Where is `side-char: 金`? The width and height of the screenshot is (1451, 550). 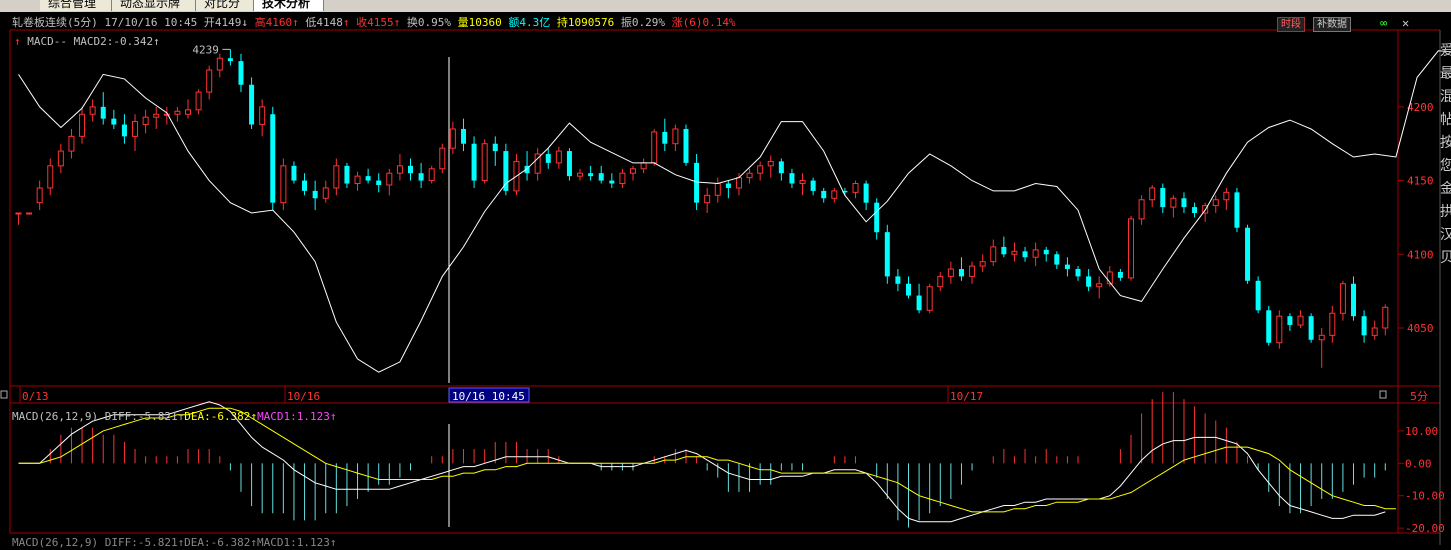
side-char: 金 is located at coordinates (1445, 189).